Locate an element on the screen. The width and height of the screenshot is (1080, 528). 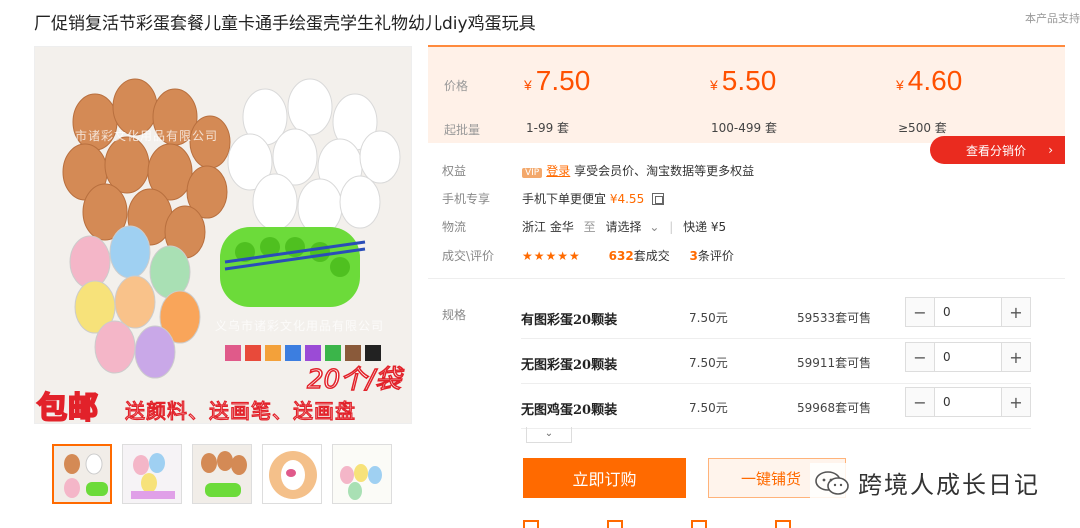
mobile-value: 手机下单更便宜 ¥4.55 is located at coordinates (593, 198).